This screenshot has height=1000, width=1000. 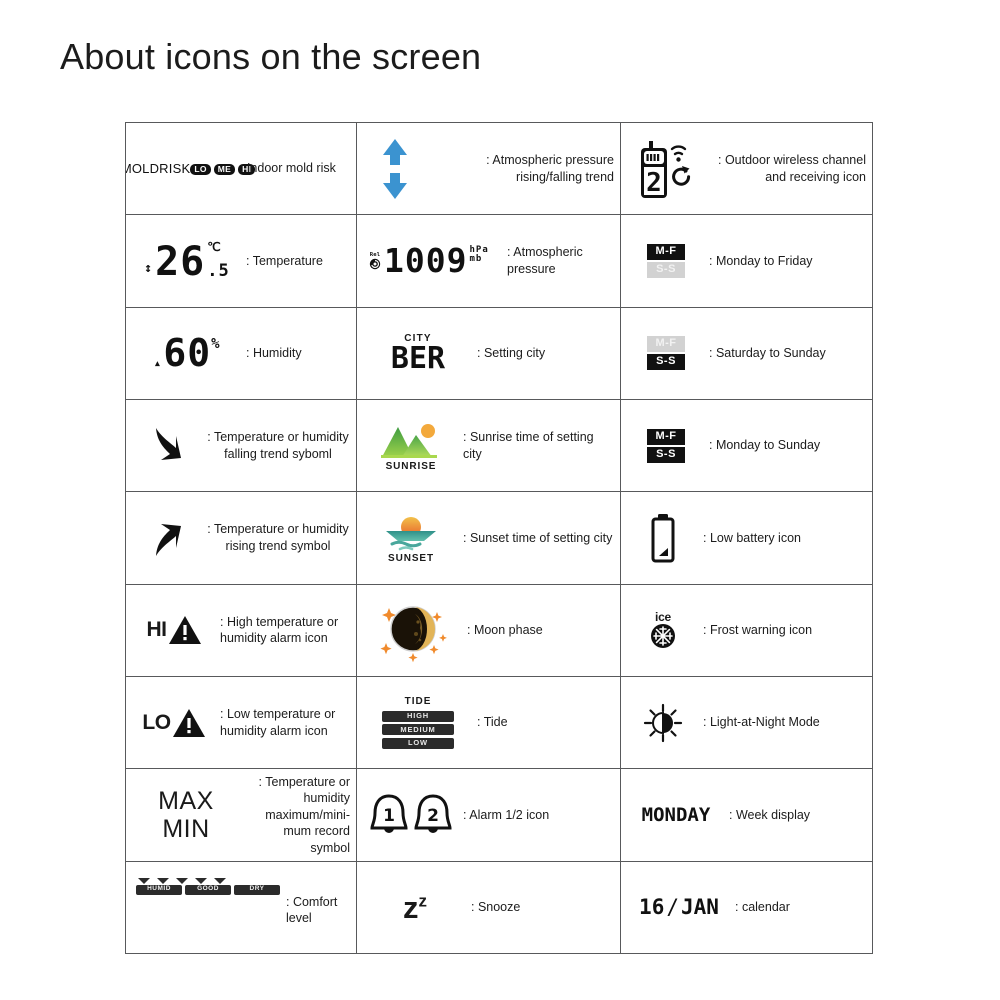 What do you see at coordinates (143, 168) in the screenshot?
I see `mold-risk-label-line1: MOLD` at bounding box center [143, 168].